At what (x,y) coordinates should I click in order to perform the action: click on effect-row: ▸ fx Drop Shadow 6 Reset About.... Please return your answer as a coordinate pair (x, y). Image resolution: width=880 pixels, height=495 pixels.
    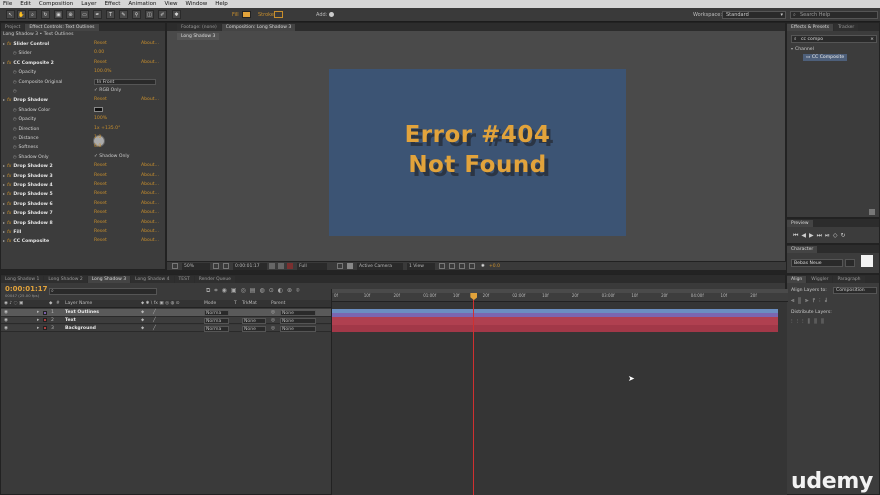
    Looking at the image, I should click on (83, 204).